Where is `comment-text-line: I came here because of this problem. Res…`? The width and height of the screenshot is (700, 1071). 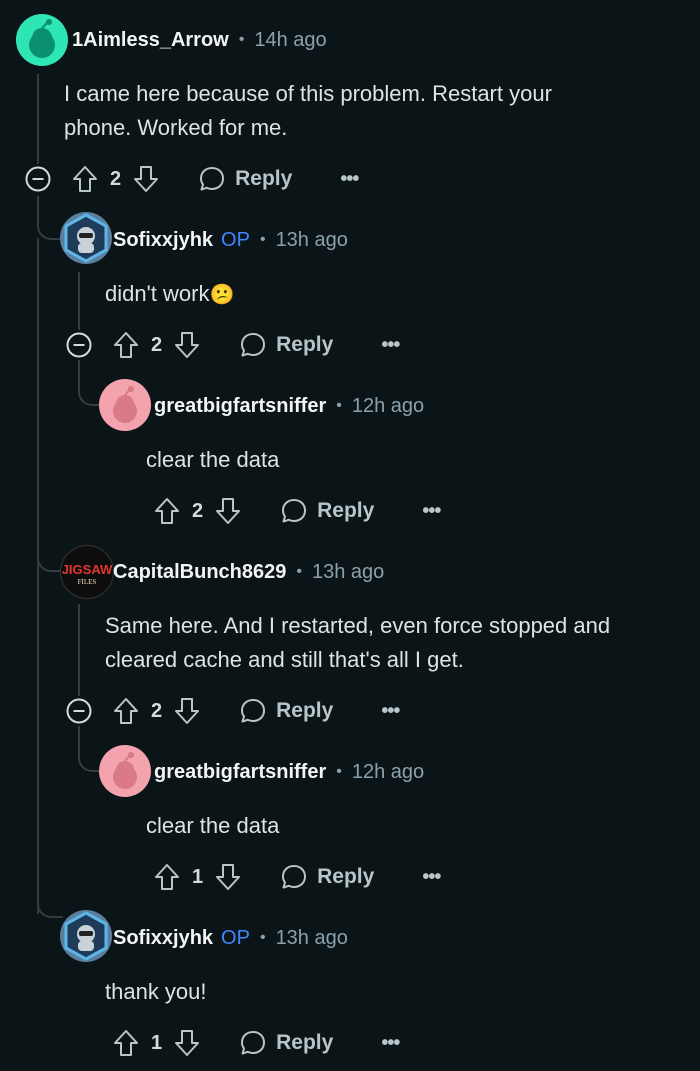 comment-text-line: I came here because of this problem. Res… is located at coordinates (308, 93).